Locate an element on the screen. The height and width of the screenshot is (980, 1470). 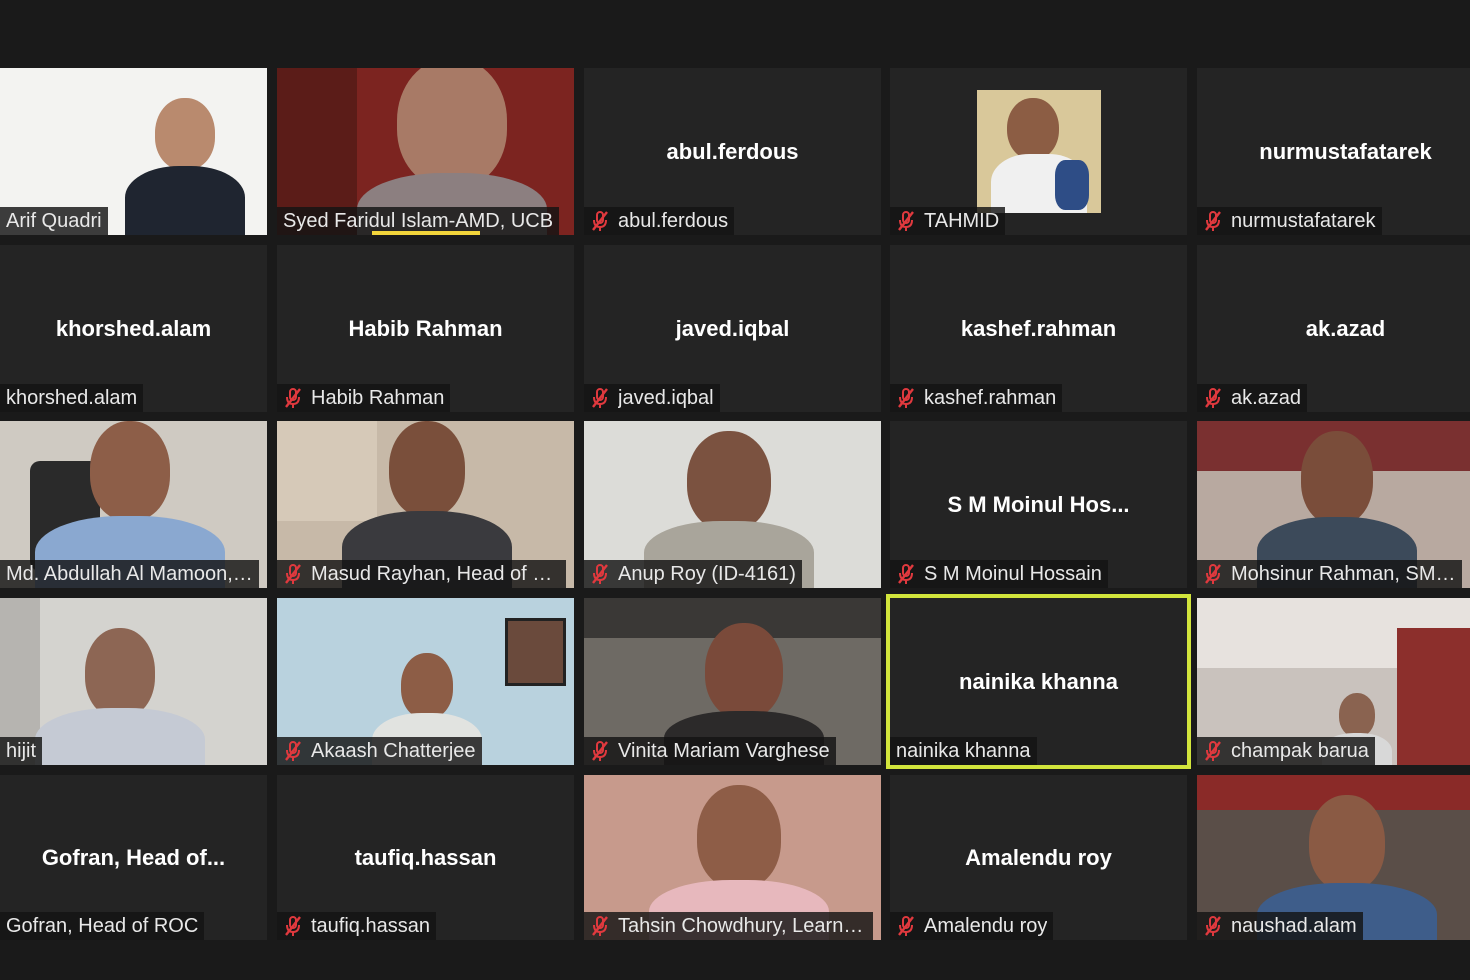
participant-tile-taufiq-hassan: taufiq.hassan taufiq.hassan is located at coordinates (425, 857).